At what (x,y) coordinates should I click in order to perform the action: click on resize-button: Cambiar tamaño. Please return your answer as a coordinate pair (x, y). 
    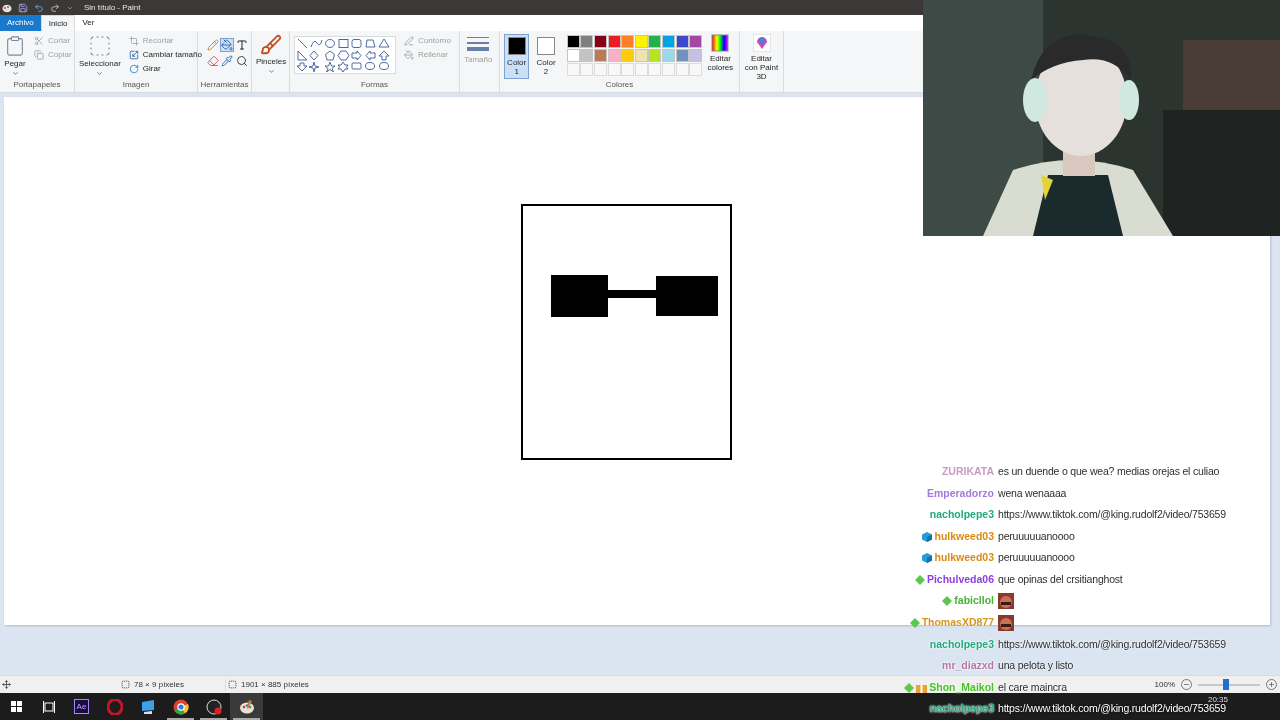
    Looking at the image, I should click on (165, 55).